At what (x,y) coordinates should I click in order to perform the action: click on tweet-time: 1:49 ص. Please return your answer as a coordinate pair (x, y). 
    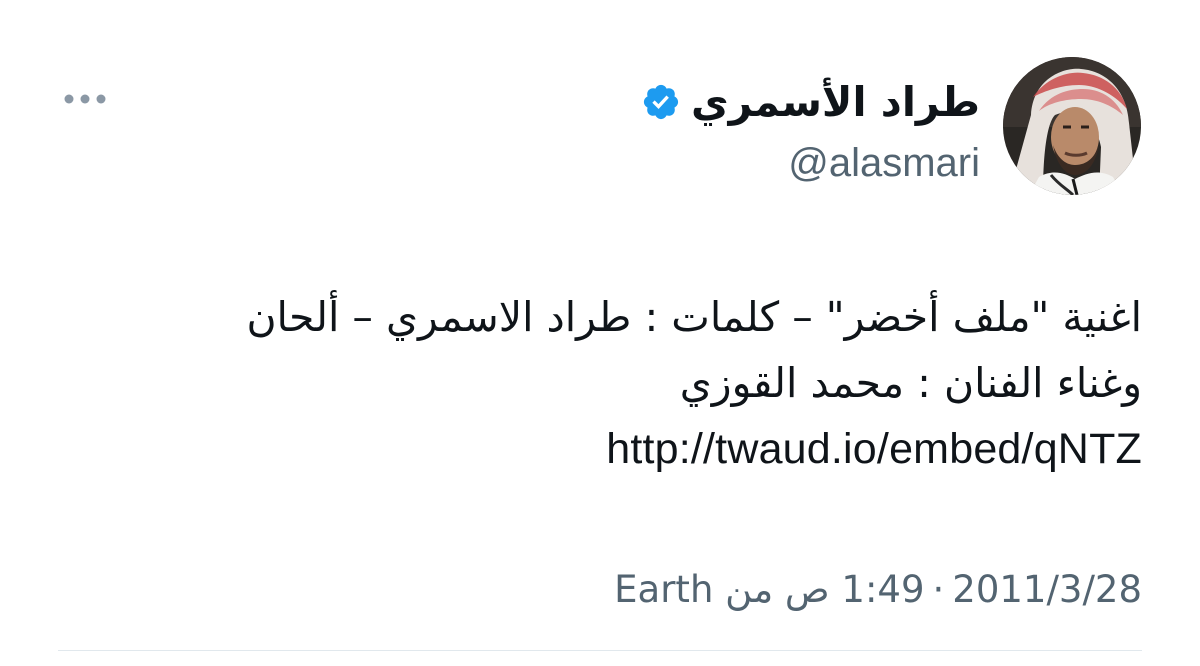
    Looking at the image, I should click on (855, 589).